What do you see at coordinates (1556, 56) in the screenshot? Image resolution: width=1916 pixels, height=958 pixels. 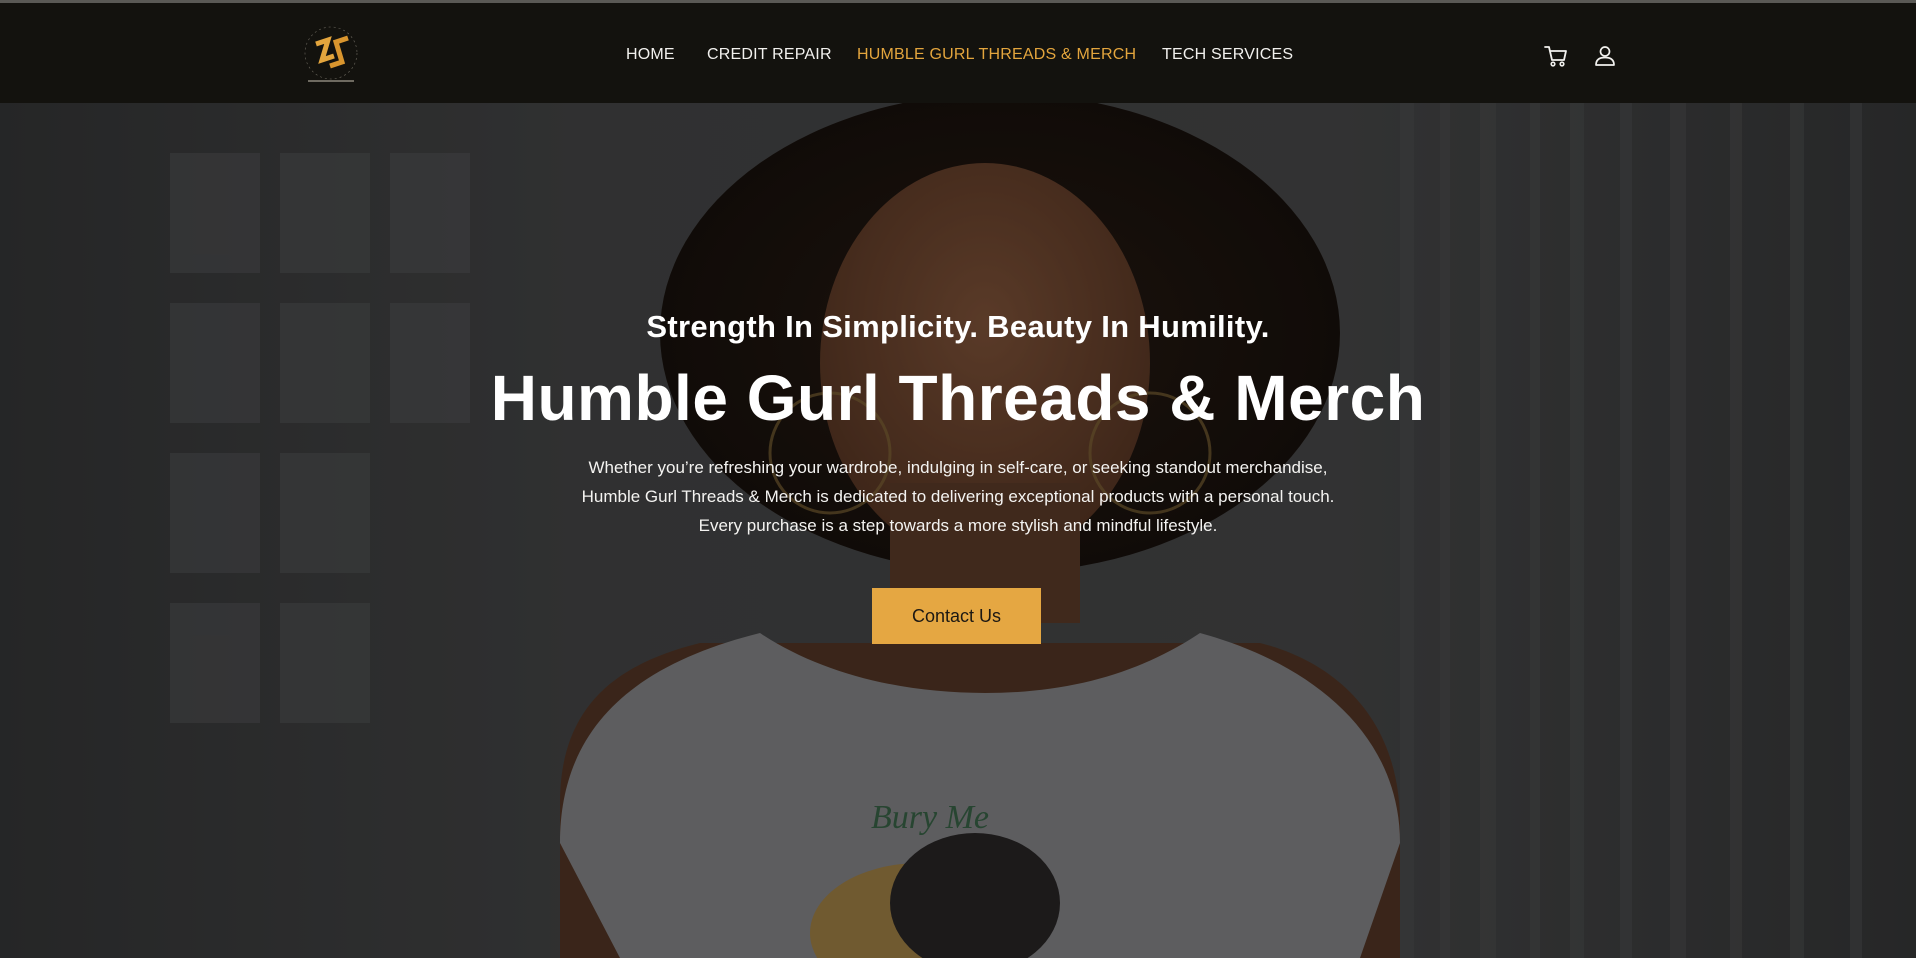 I see `cart-icon` at bounding box center [1556, 56].